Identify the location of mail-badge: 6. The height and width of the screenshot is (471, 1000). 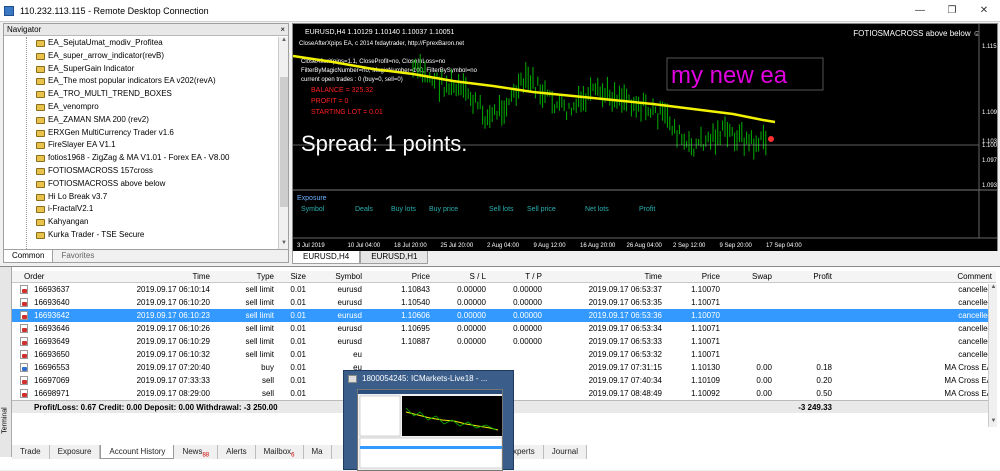
(293, 455).